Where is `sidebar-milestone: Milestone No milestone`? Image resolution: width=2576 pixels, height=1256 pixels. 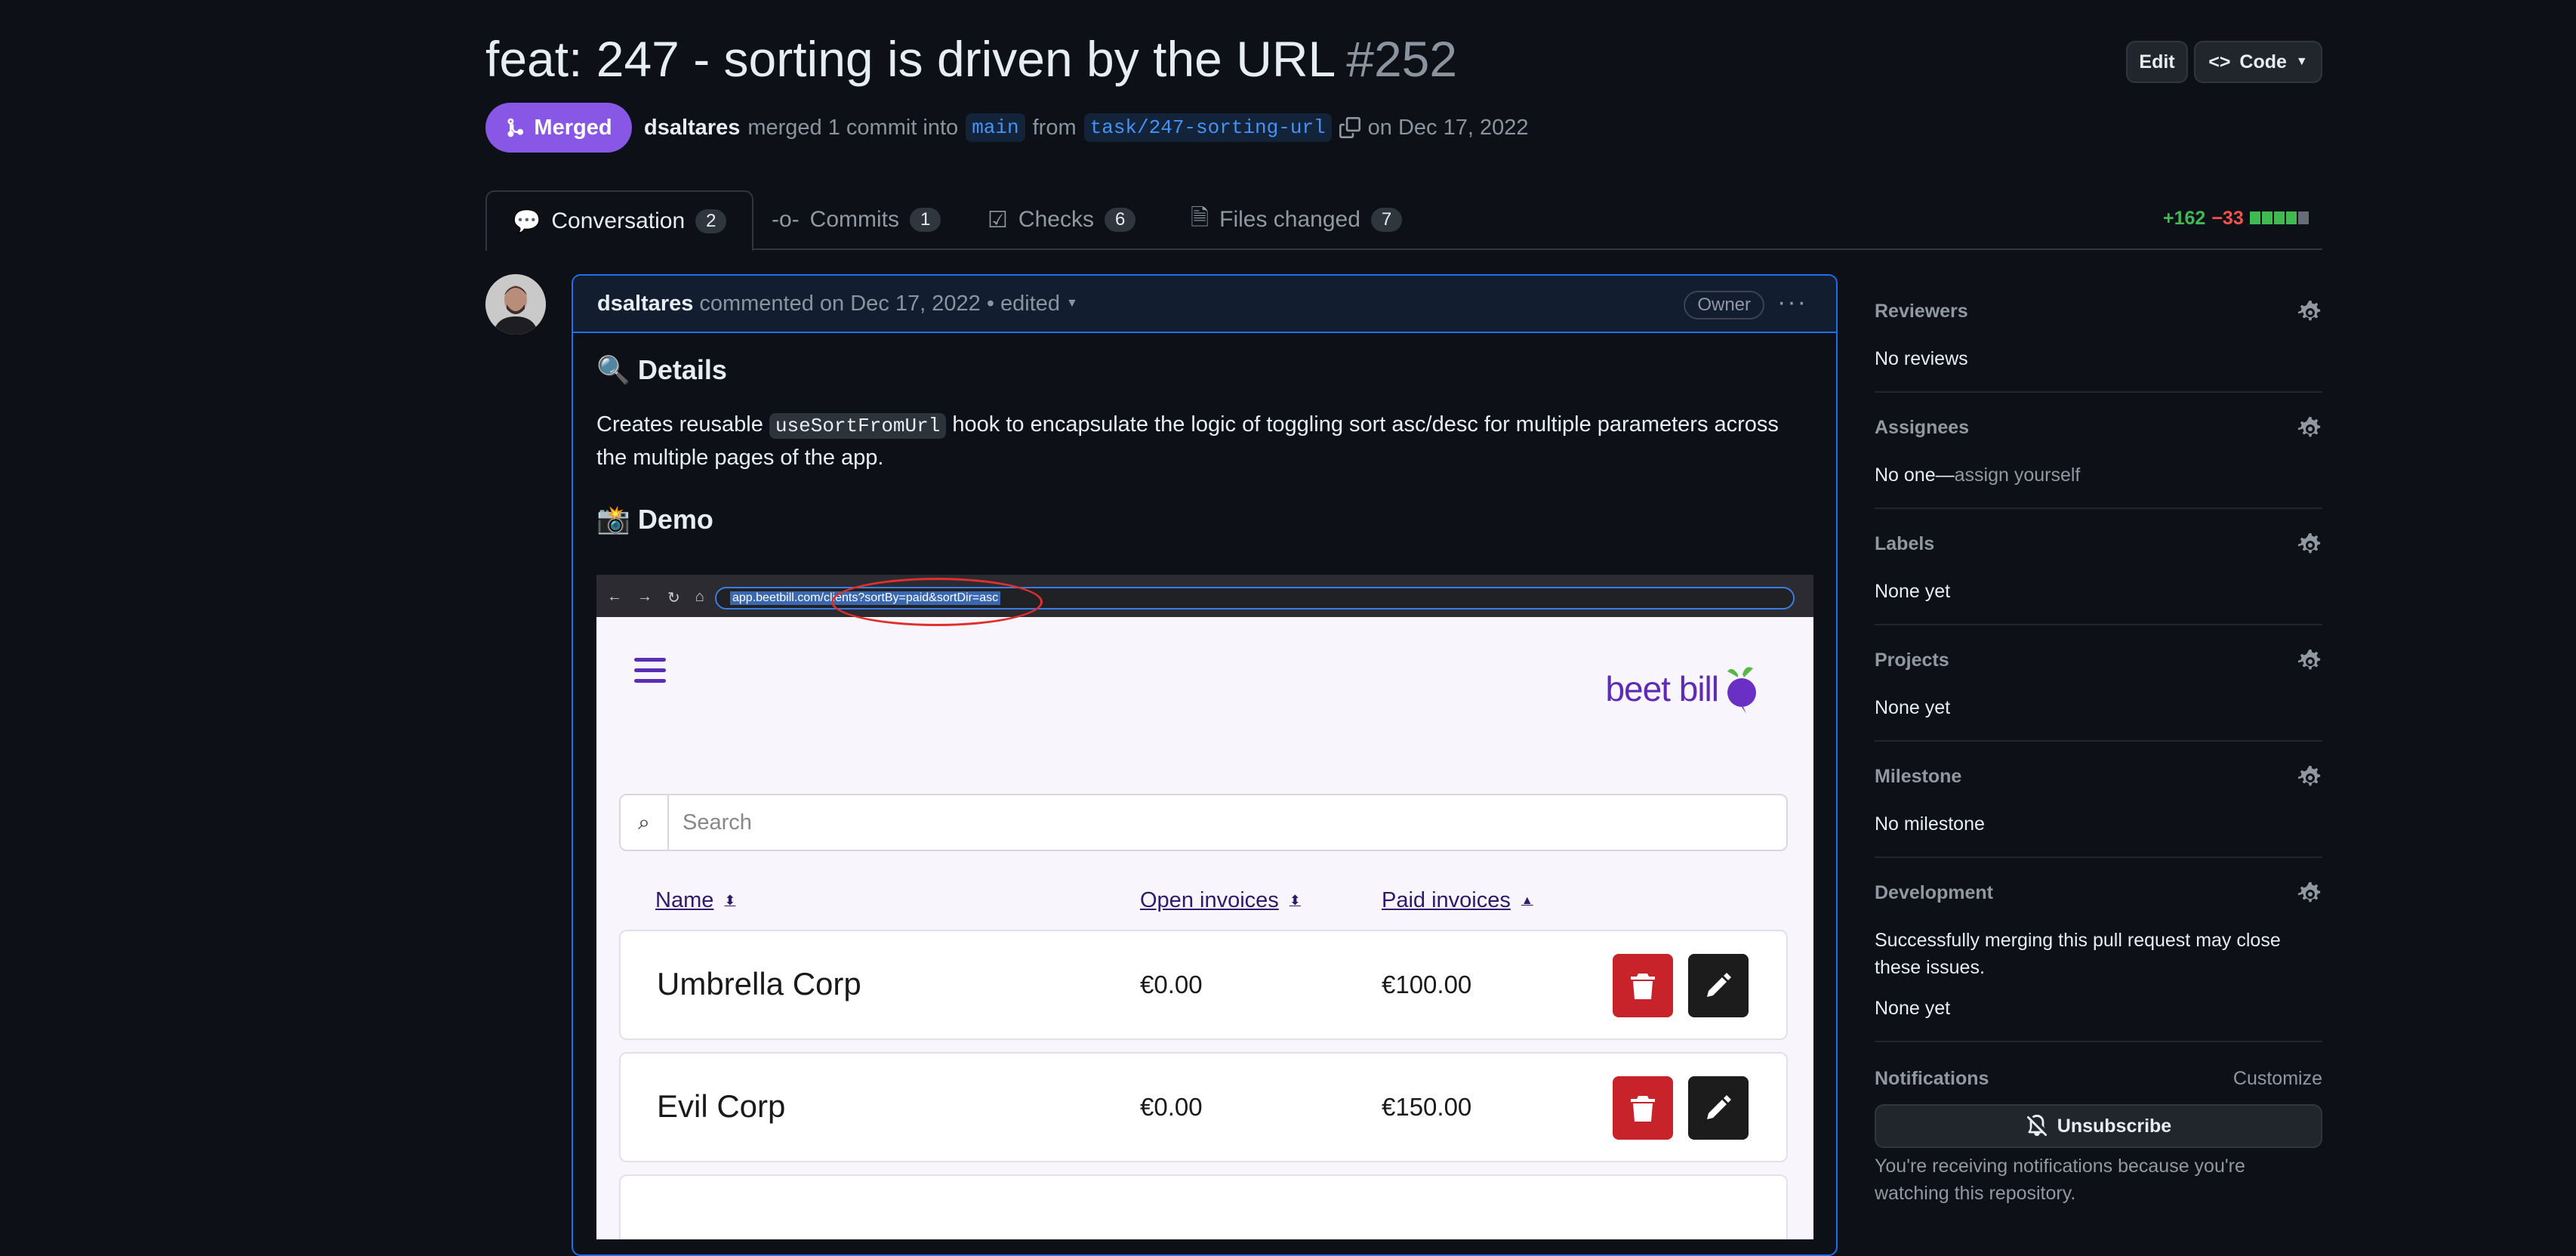
sidebar-milestone: Milestone No milestone is located at coordinates (2098, 812).